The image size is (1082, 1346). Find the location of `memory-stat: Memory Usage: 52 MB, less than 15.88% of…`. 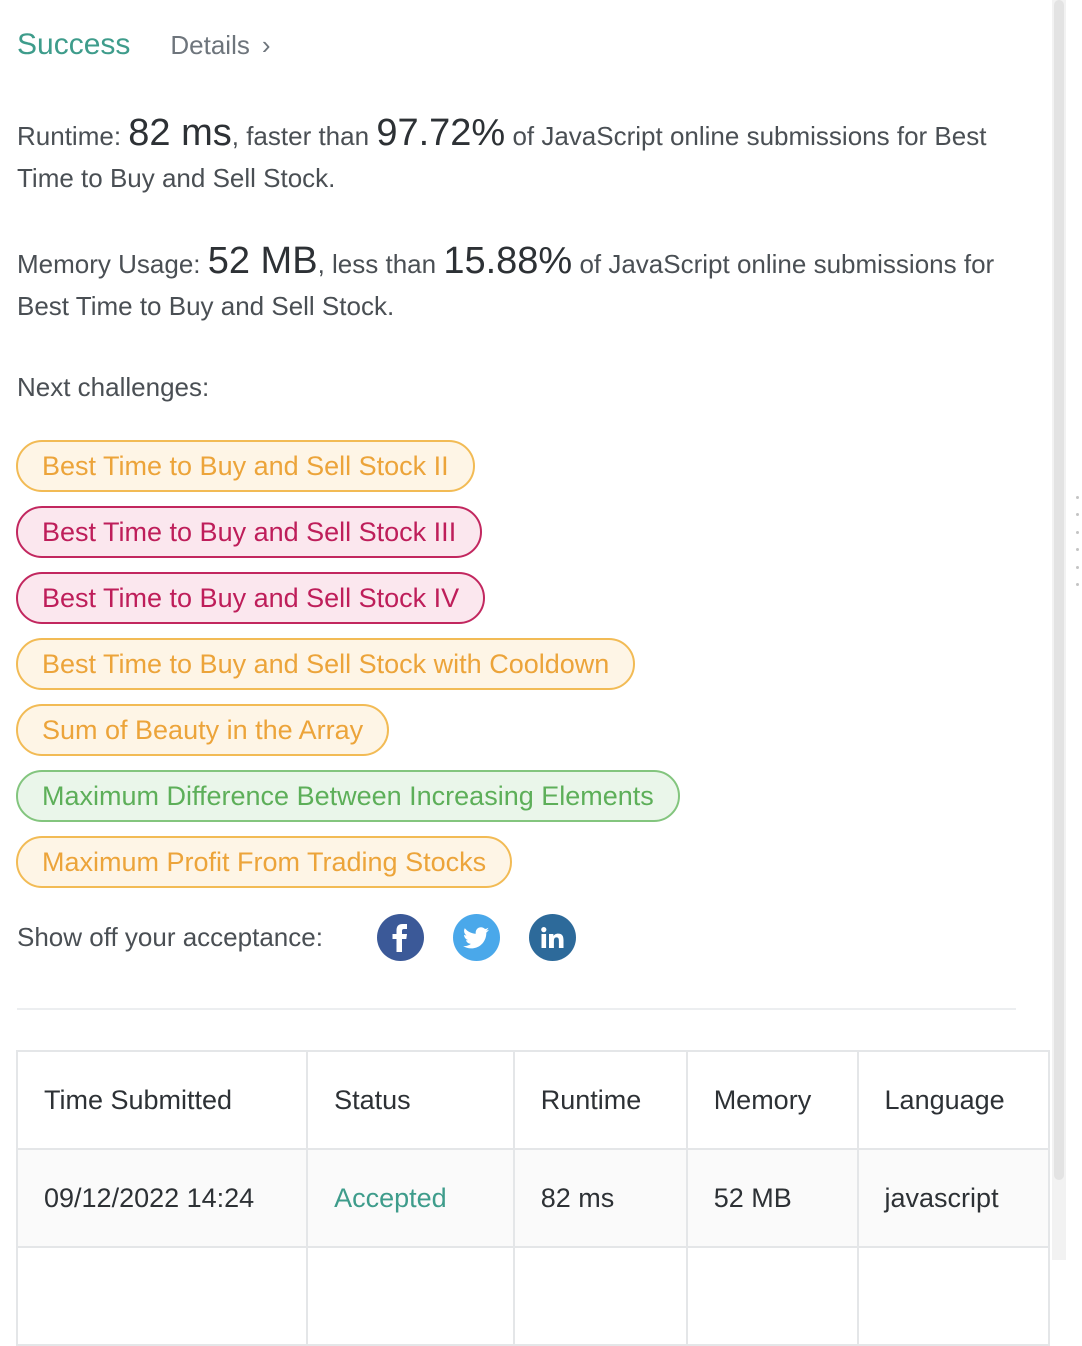

memory-stat: Memory Usage: 52 MB, less than 15.88% of… is located at coordinates (512, 283).